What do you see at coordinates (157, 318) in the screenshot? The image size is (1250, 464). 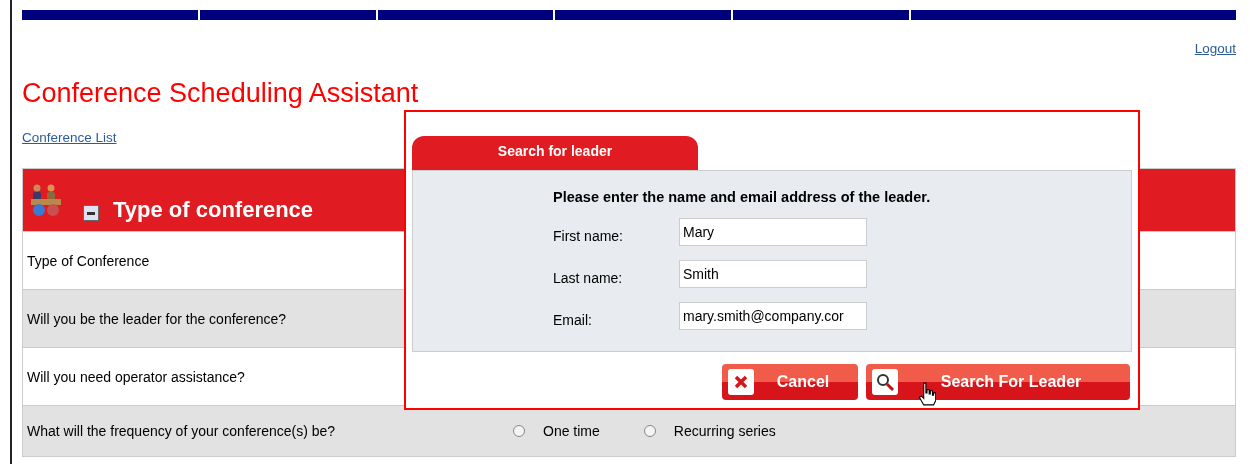 I see `question-label: Will you be the leader for the conference?` at bounding box center [157, 318].